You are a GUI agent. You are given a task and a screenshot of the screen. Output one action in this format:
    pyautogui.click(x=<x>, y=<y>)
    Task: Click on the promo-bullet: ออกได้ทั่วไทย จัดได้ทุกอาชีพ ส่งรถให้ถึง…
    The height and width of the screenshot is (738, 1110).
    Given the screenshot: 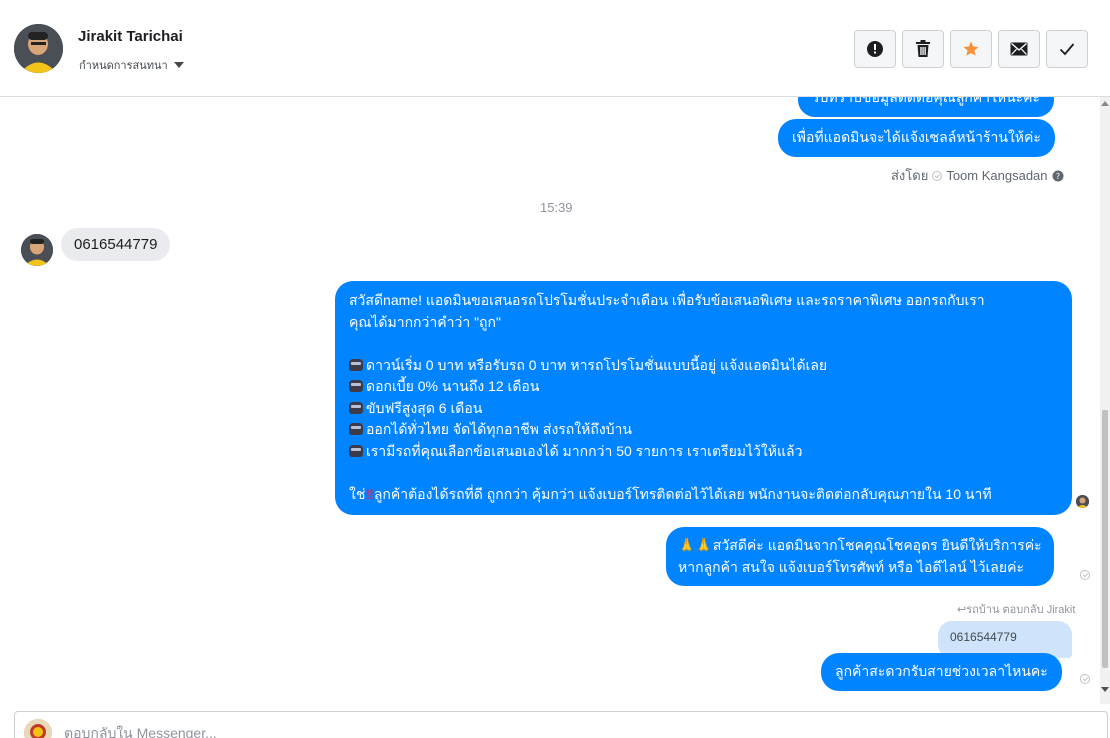 What is the action you would take?
    pyautogui.click(x=703, y=430)
    